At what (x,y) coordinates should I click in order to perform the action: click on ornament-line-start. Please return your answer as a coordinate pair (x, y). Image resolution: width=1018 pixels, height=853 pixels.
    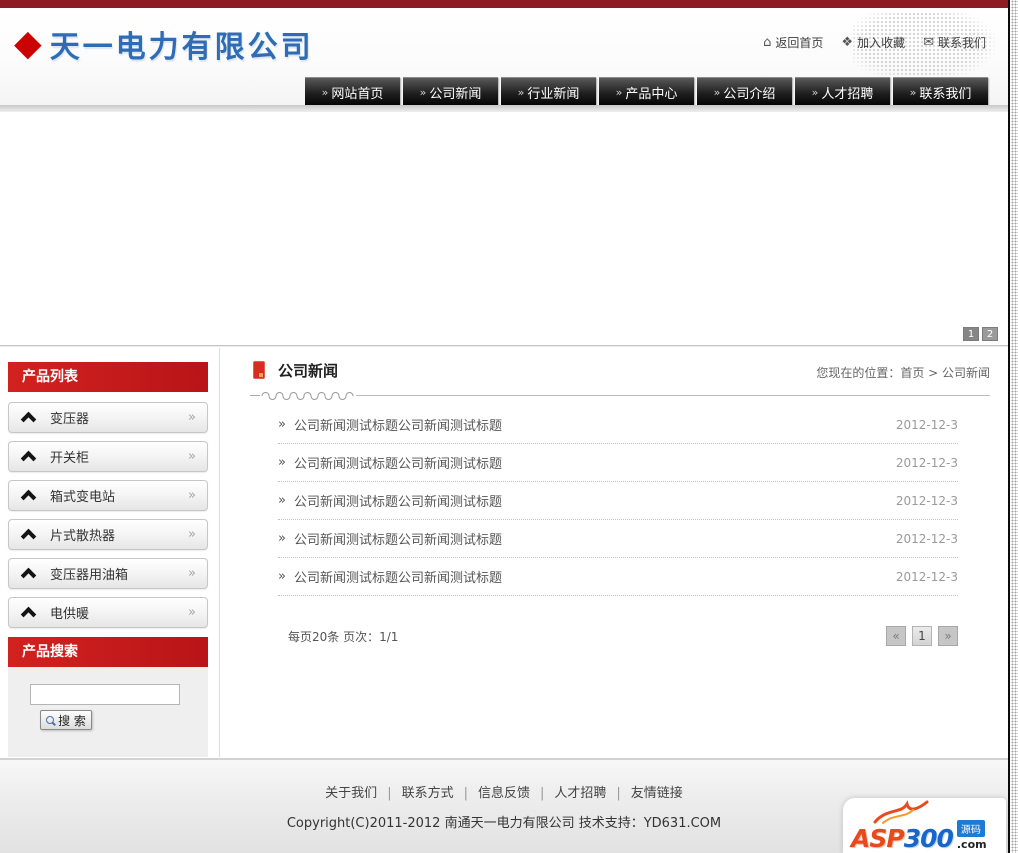
    Looking at the image, I should click on (255, 395).